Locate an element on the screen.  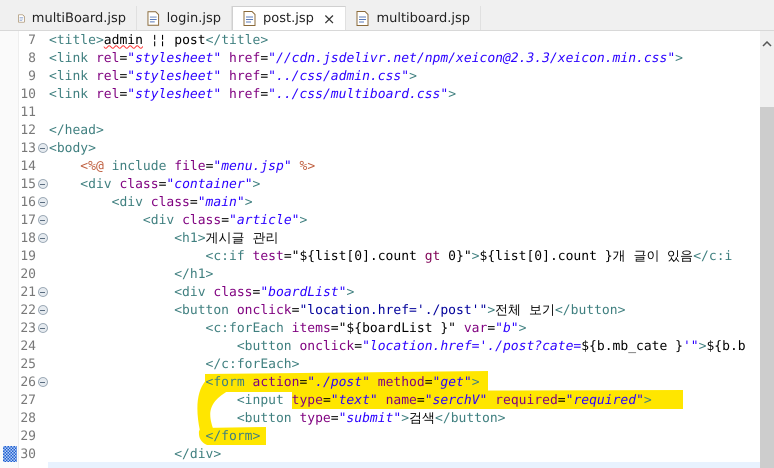
code-line: <title>admin ¦¦ post</title> is located at coordinates (158, 40).